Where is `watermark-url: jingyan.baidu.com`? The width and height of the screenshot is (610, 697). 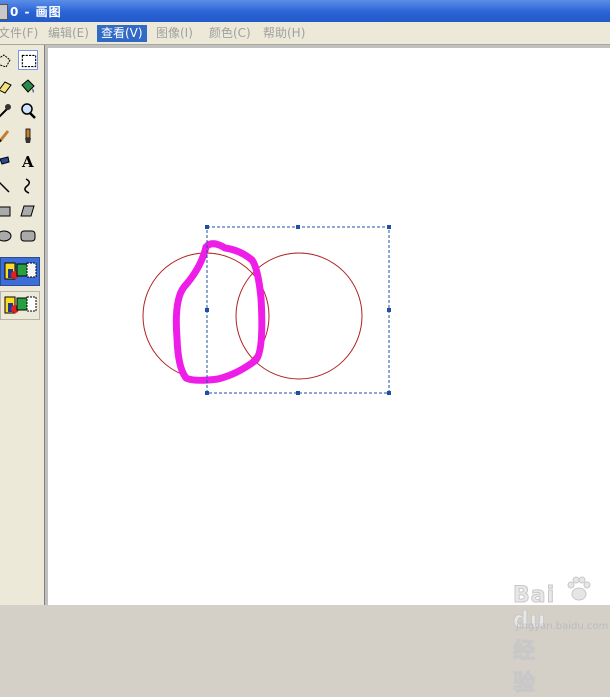
watermark-url: jingyan.baidu.com is located at coordinates (562, 626).